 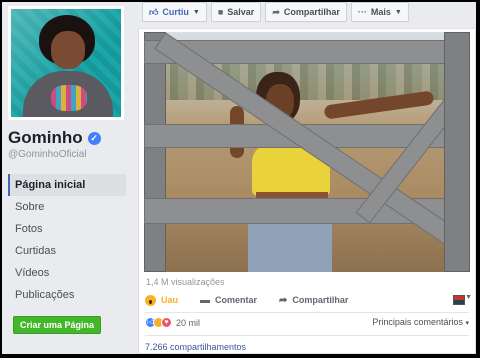 I want to click on comments-sort-label: Principais comentários, so click(x=417, y=322).